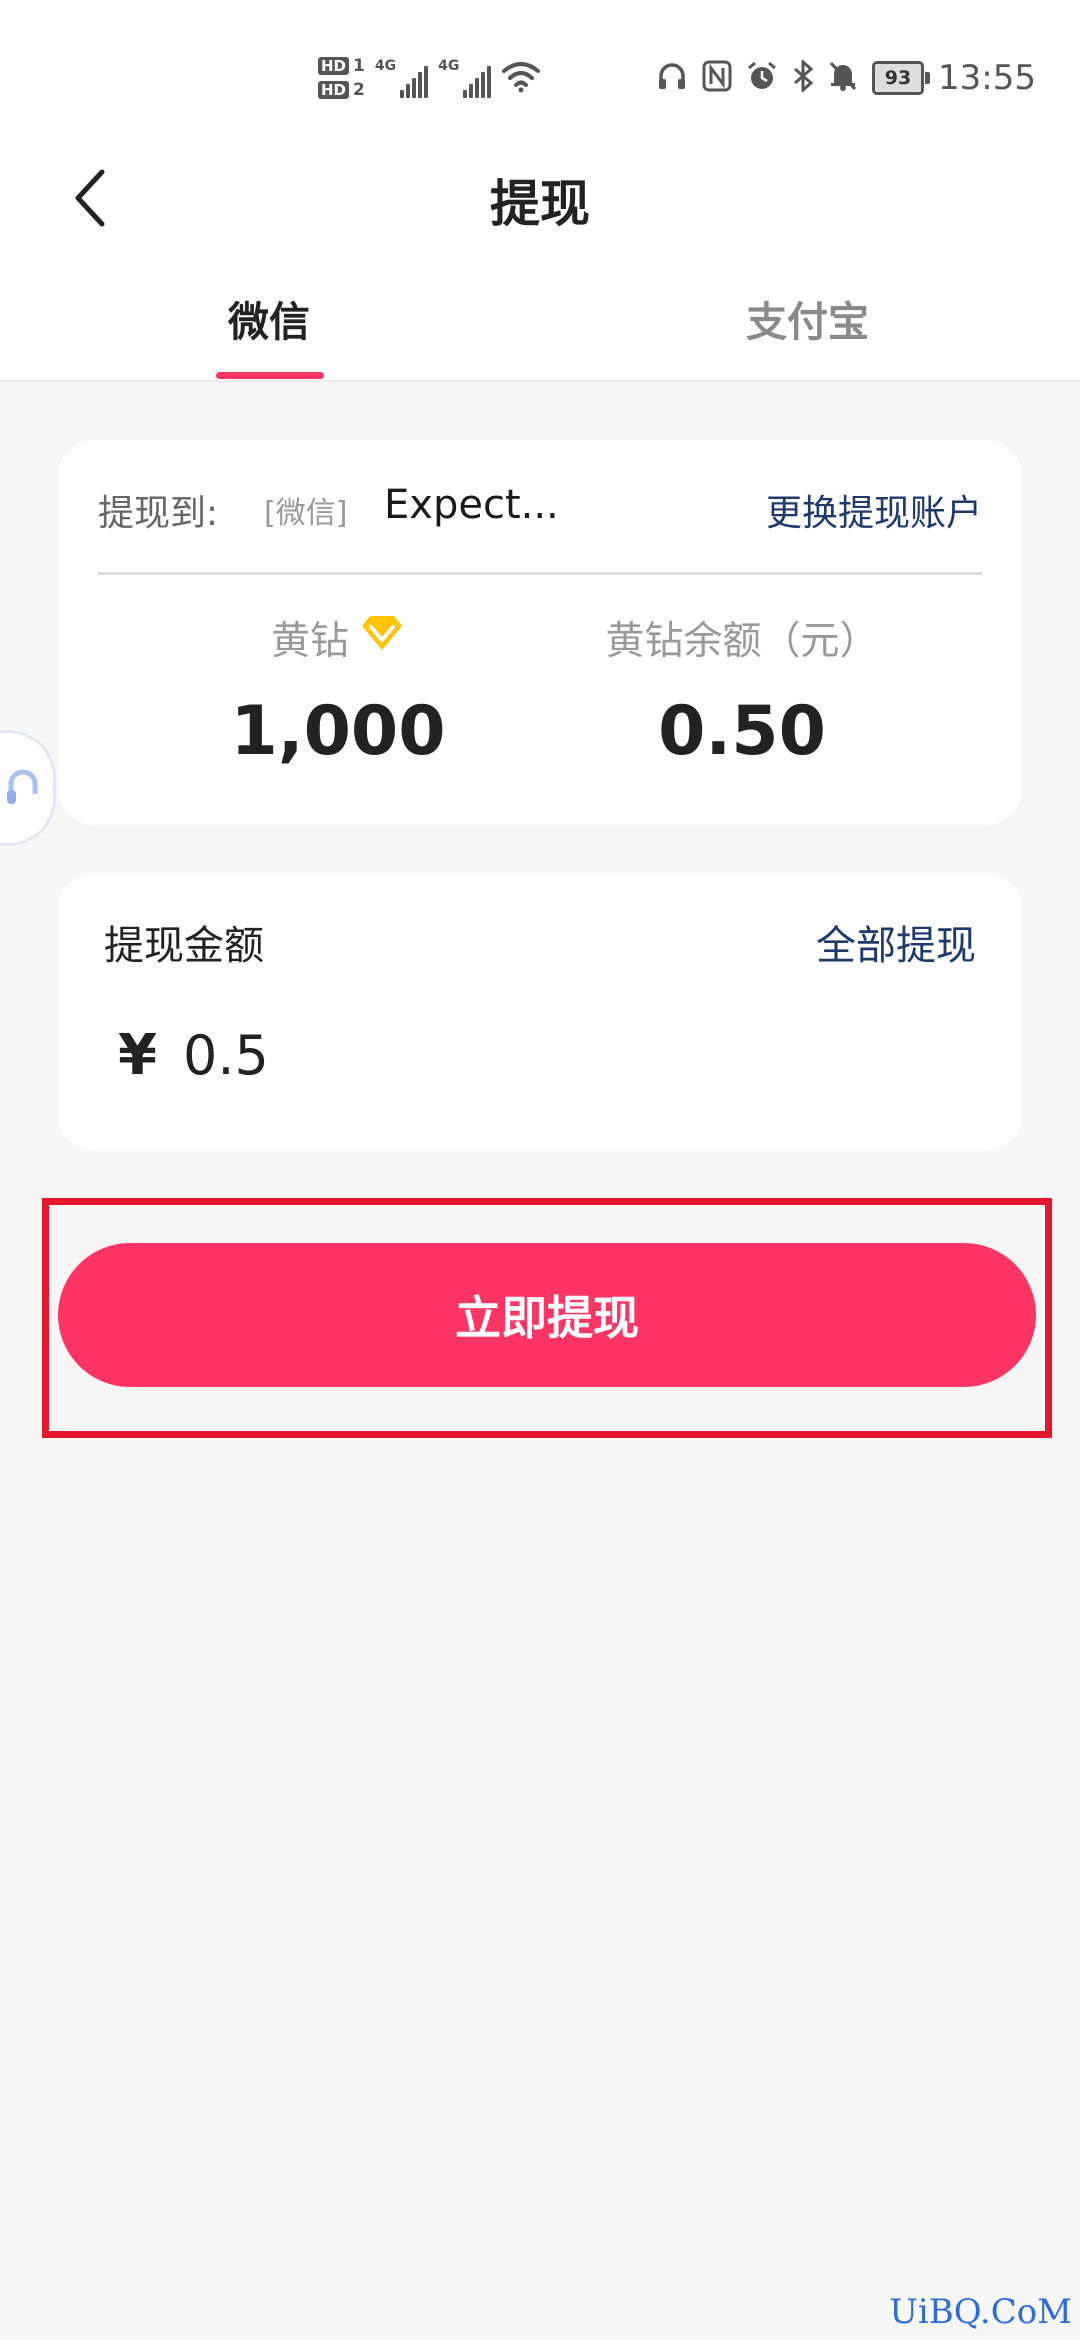 The width and height of the screenshot is (1080, 2340). What do you see at coordinates (338, 731) in the screenshot?
I see `diamond-value: 1,000` at bounding box center [338, 731].